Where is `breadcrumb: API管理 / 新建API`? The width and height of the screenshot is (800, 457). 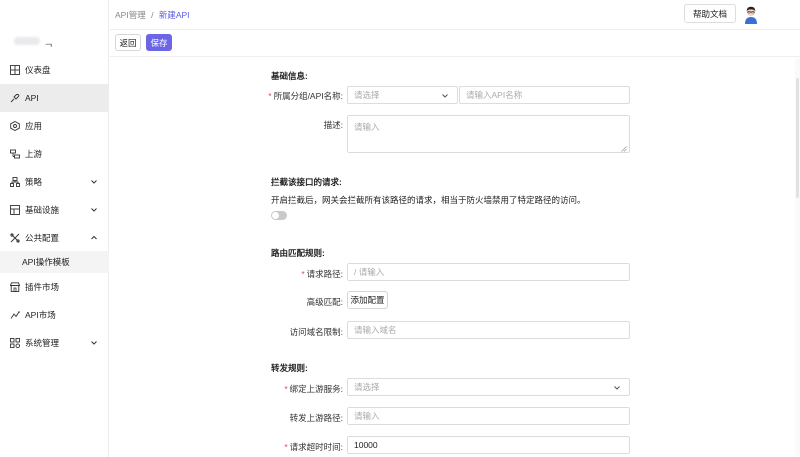
breadcrumb: API管理 / 新建API is located at coordinates (152, 15).